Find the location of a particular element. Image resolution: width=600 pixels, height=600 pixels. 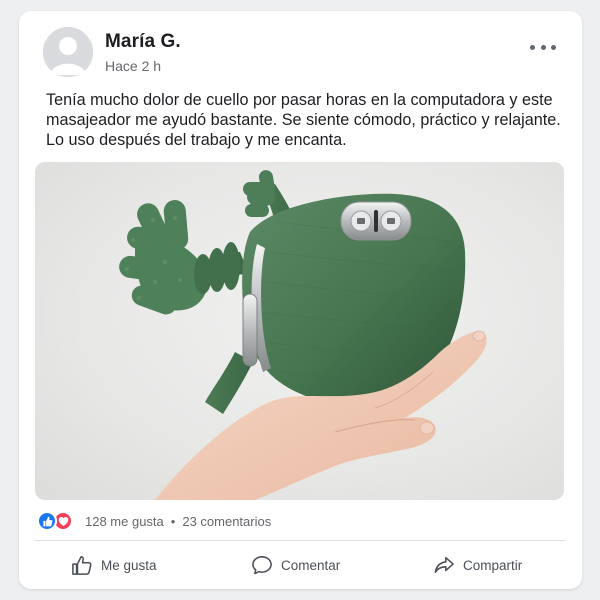

more-options-icon is located at coordinates (543, 47).